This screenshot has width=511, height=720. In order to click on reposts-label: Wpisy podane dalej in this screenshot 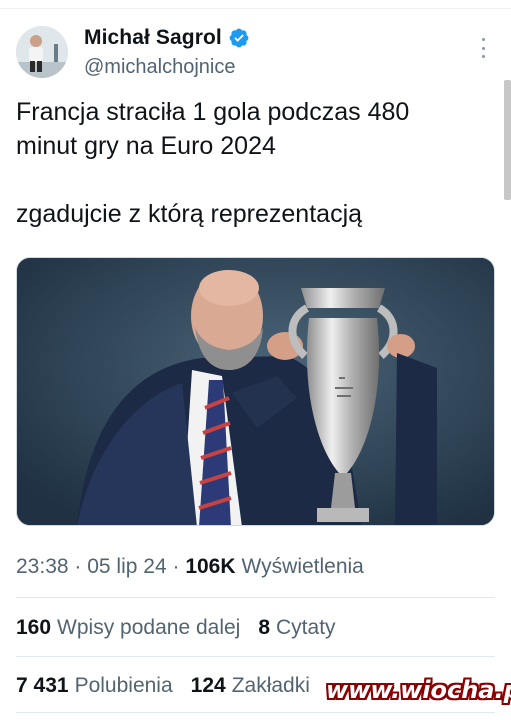, I will do `click(148, 628)`.